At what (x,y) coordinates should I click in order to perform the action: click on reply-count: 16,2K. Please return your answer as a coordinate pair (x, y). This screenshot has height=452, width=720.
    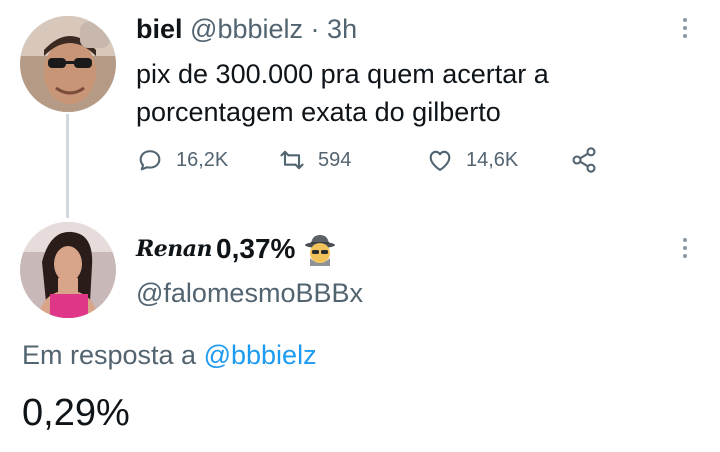
    Looking at the image, I should click on (202, 159).